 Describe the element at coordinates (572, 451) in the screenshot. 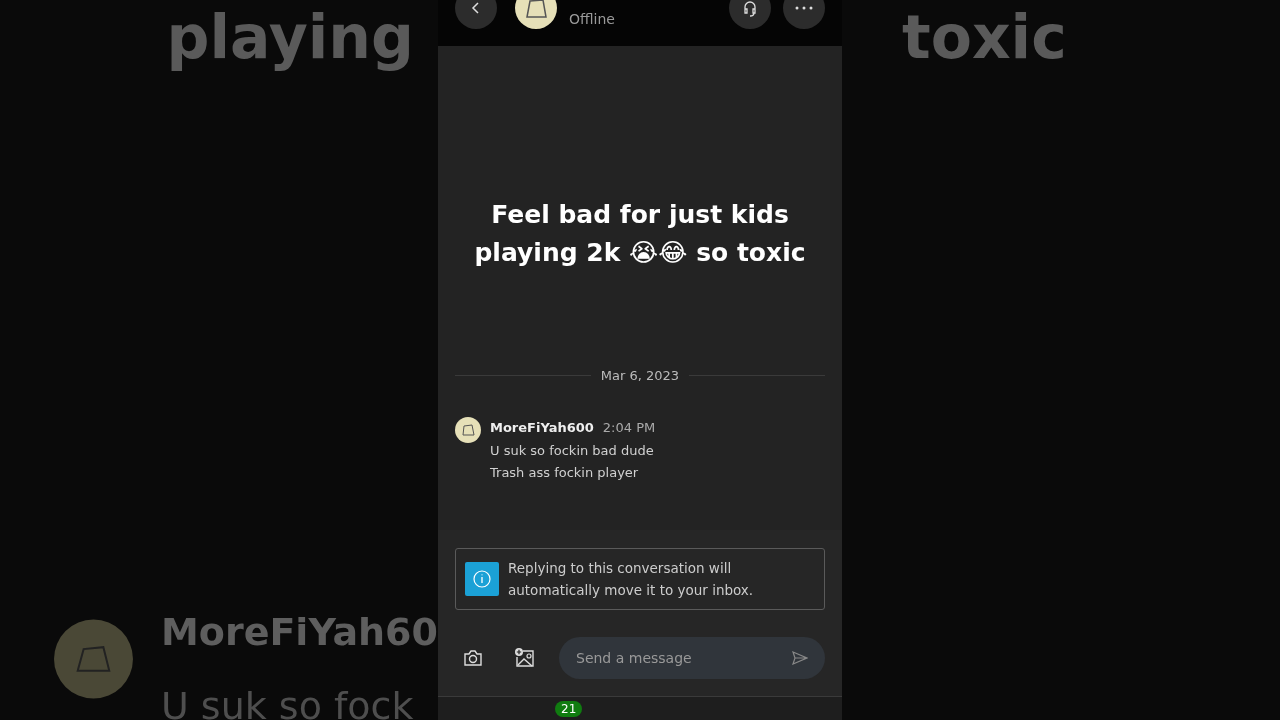

I see `message-text: U suk so fockin bad dude` at that location.